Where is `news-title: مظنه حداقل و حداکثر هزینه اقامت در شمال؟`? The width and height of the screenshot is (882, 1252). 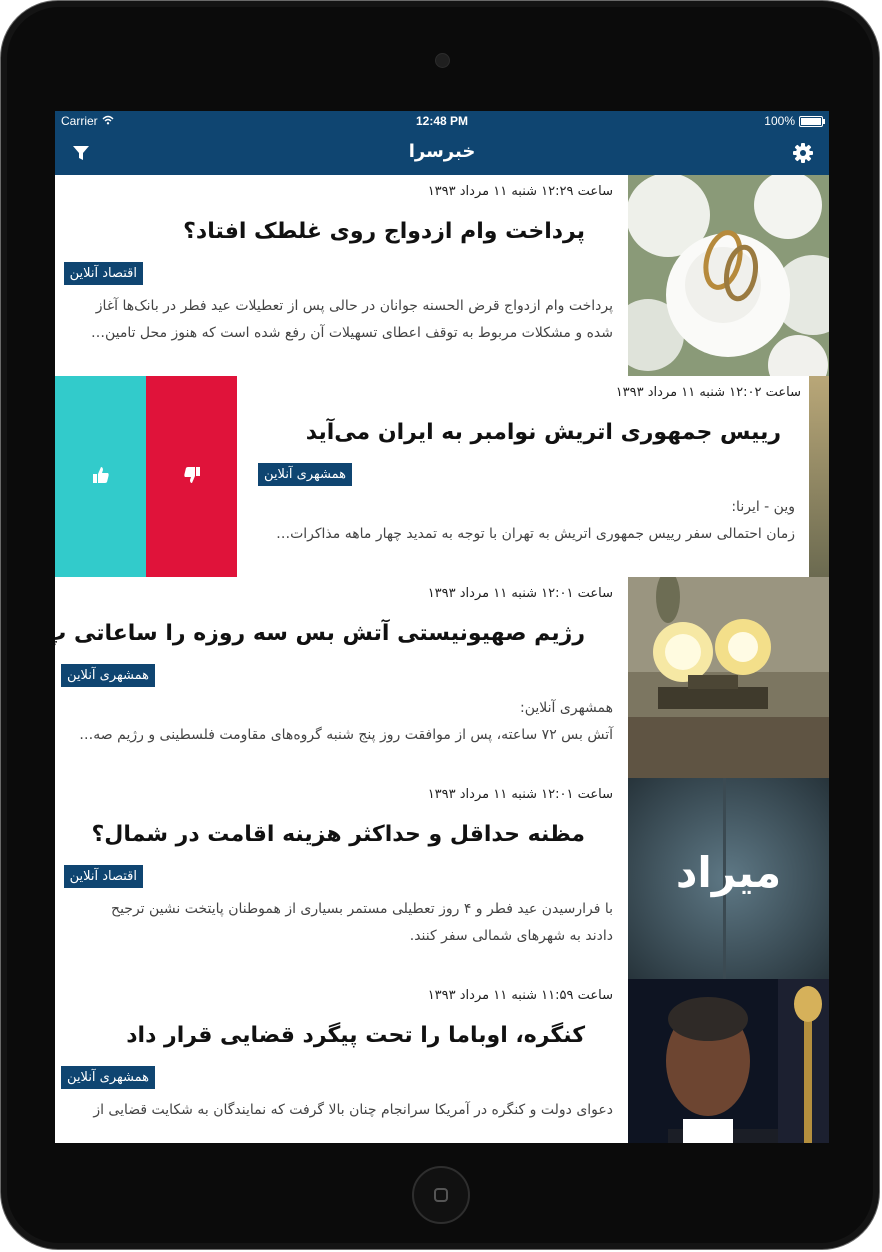 news-title: مظنه حداقل و حداکثر هزینه اقامت در شمال؟ is located at coordinates (338, 834).